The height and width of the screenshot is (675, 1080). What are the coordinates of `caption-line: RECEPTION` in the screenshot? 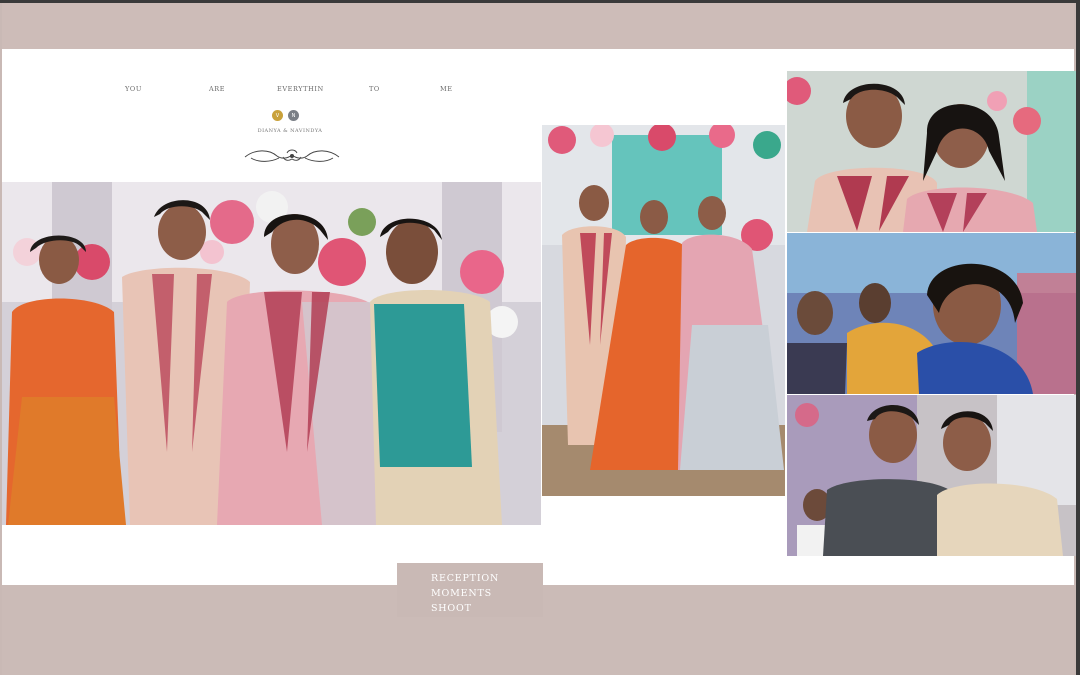 It's located at (465, 578).